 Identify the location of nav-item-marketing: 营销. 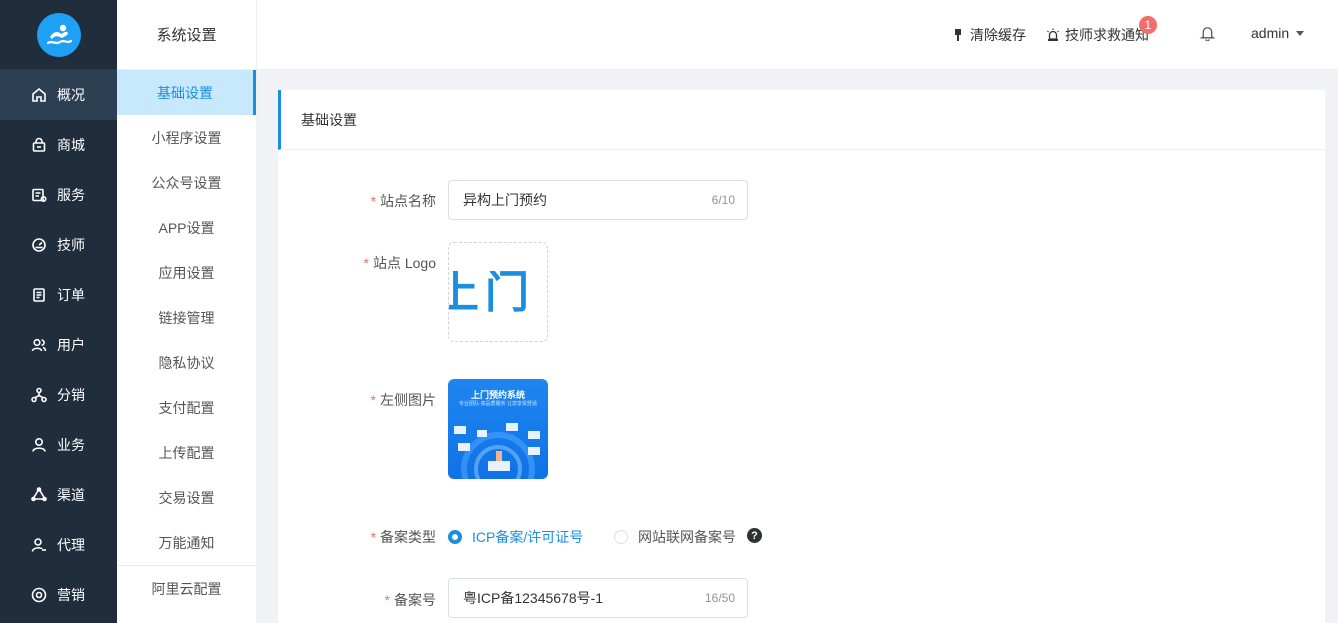
(58, 595).